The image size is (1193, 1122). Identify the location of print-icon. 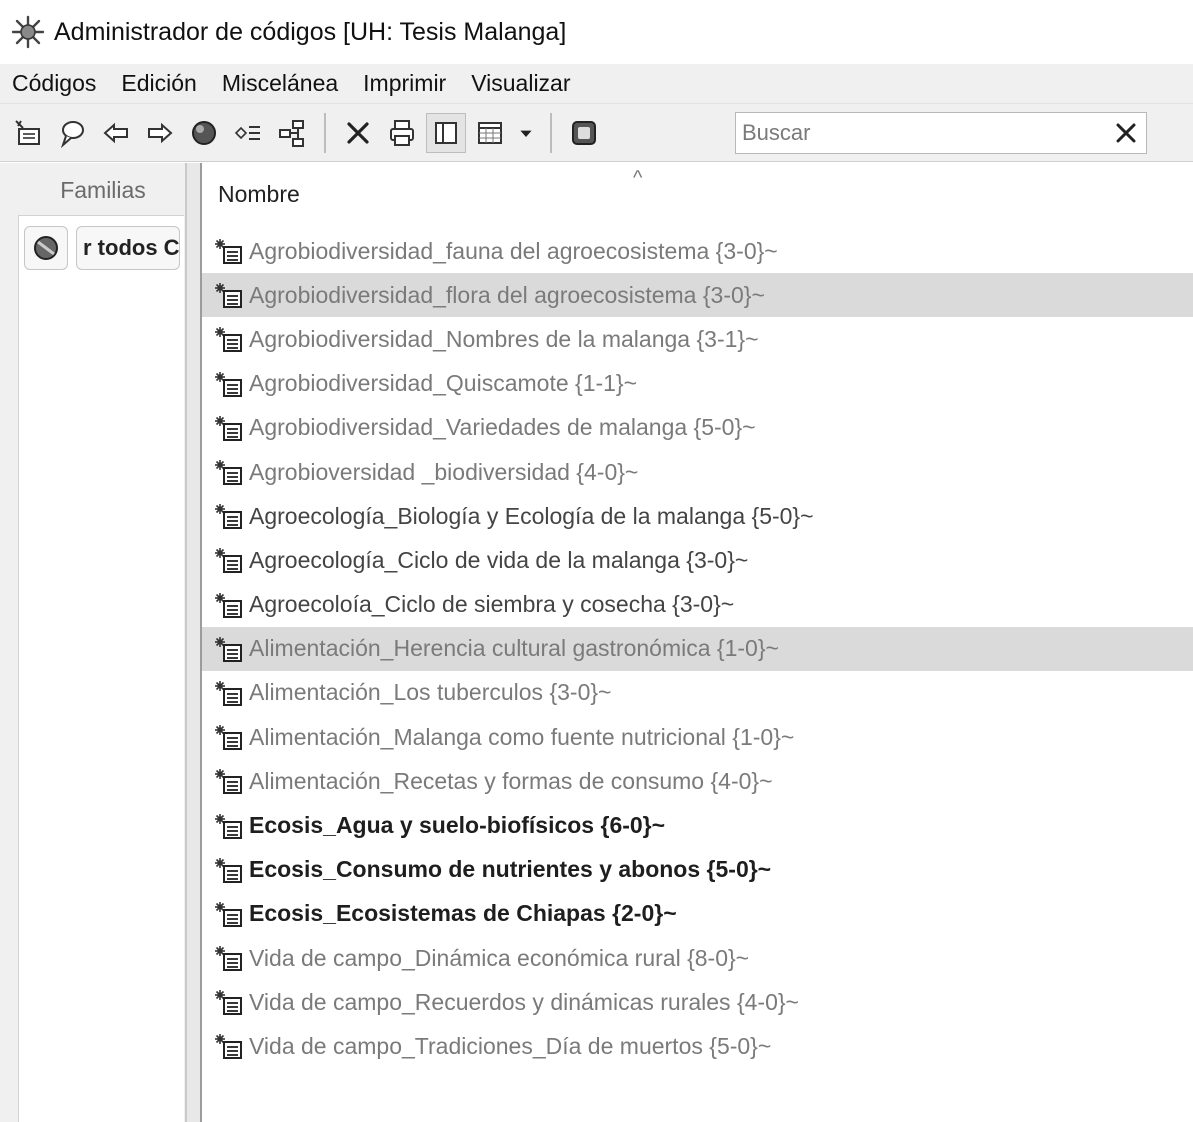
(402, 132).